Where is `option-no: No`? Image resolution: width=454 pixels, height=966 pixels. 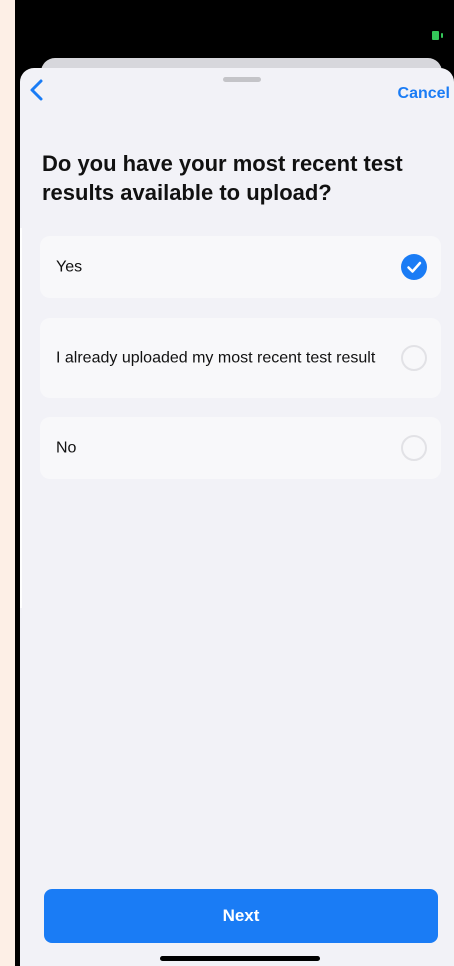 option-no: No is located at coordinates (240, 448).